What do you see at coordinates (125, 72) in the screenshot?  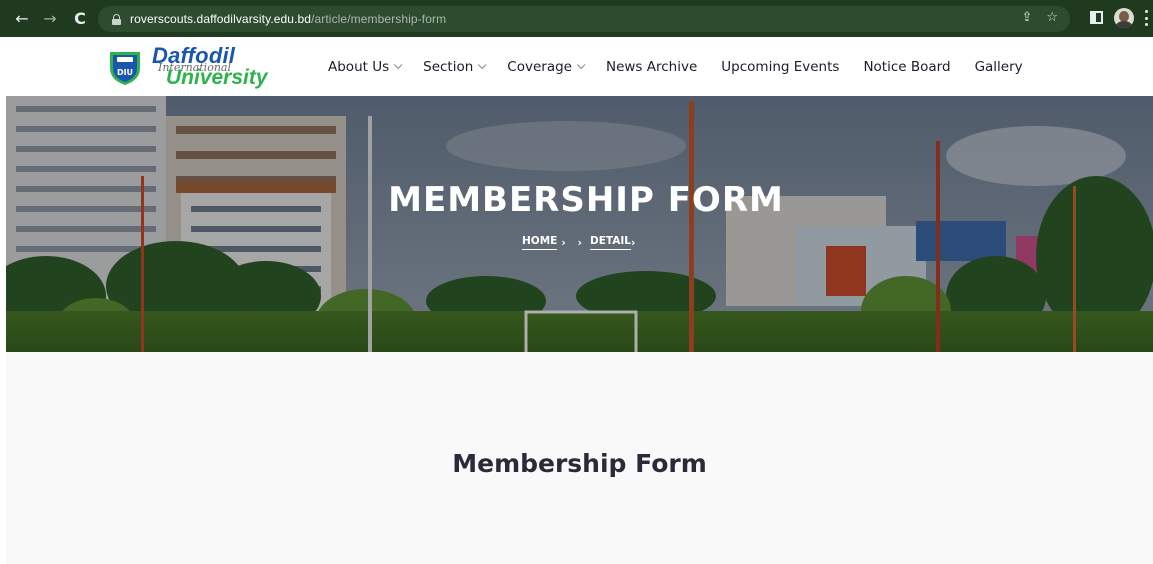 I see `logo-badge-text: DIU` at bounding box center [125, 72].